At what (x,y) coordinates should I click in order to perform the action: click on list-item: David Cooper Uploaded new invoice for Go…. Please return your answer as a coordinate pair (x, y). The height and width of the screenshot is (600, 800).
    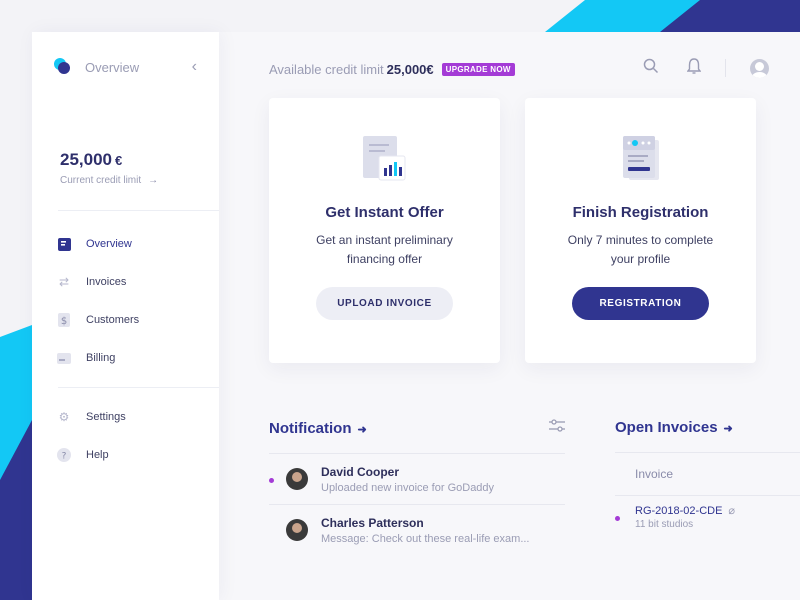
    Looking at the image, I should click on (417, 479).